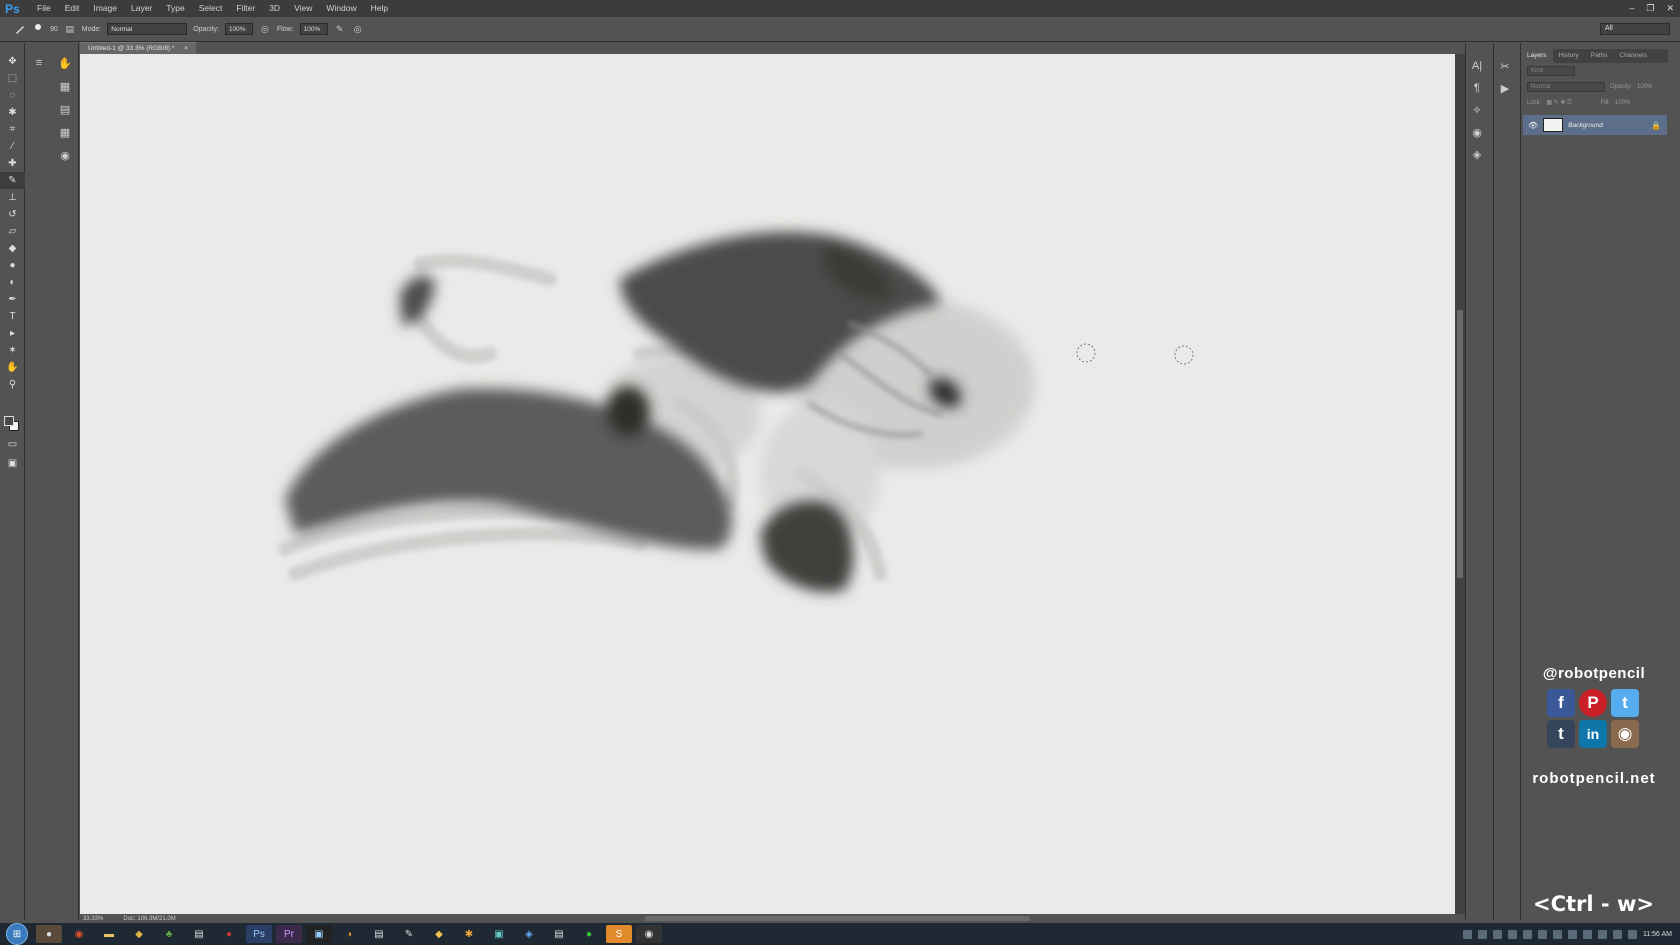 The width and height of the screenshot is (1680, 945). What do you see at coordinates (619, 934) in the screenshot?
I see `taskbar-app-icon: S` at bounding box center [619, 934].